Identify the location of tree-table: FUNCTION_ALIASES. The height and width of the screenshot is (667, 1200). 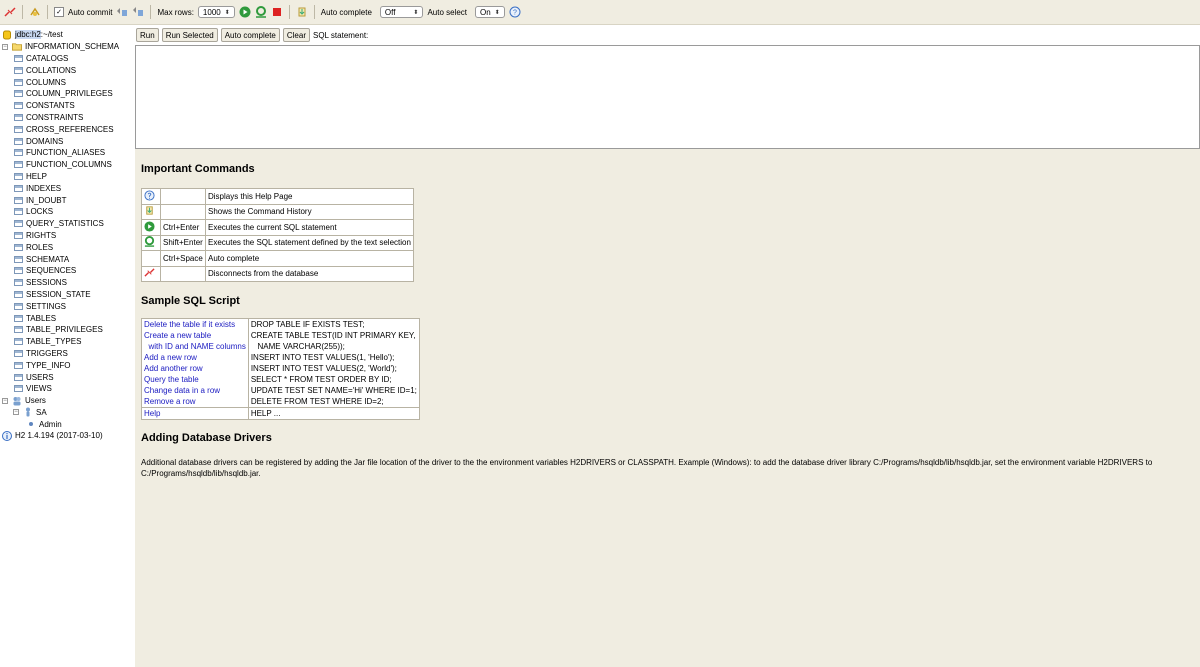
(67, 153).